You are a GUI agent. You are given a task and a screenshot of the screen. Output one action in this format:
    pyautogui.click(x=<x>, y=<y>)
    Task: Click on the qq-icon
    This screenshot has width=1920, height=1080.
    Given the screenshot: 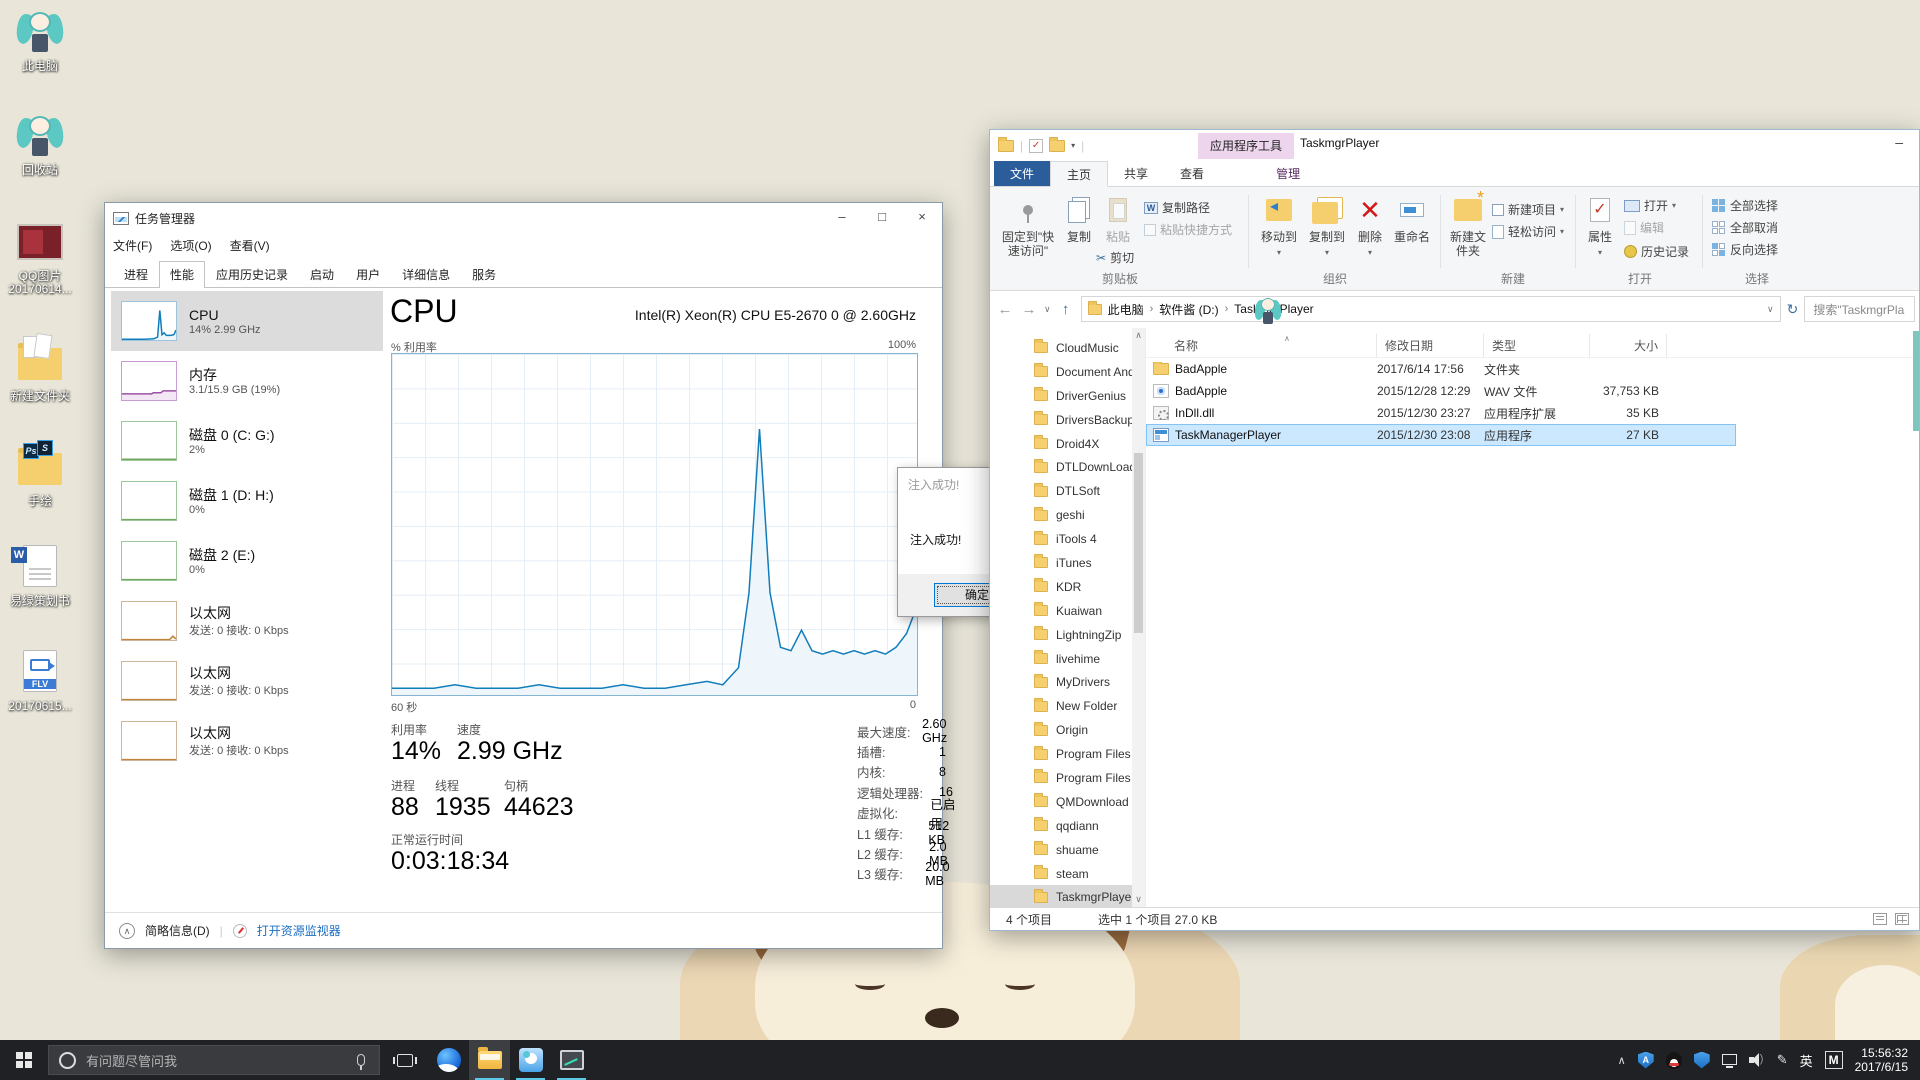 What is the action you would take?
    pyautogui.click(x=1673, y=1060)
    